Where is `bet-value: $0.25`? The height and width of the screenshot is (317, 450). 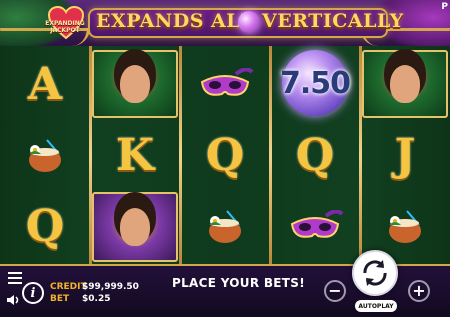 bet-value: $0.25 is located at coordinates (96, 299).